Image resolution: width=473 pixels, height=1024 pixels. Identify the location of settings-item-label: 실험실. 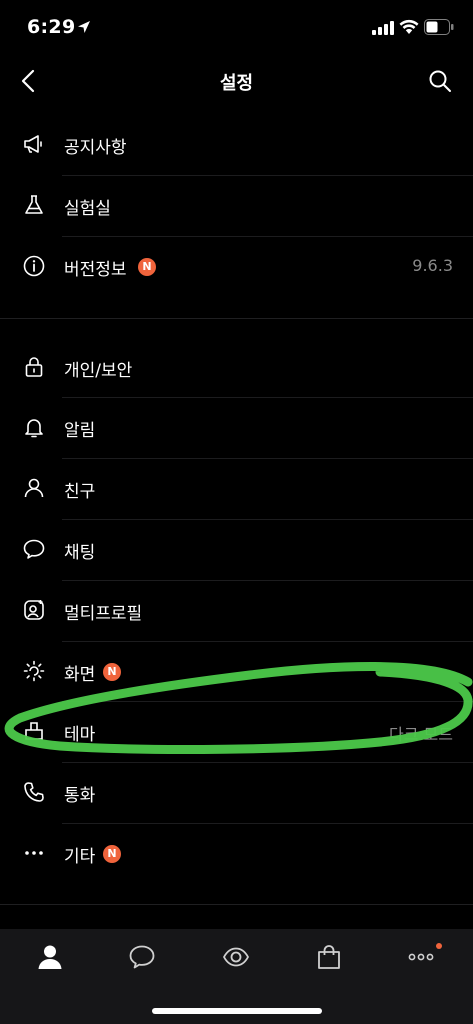
(87, 209).